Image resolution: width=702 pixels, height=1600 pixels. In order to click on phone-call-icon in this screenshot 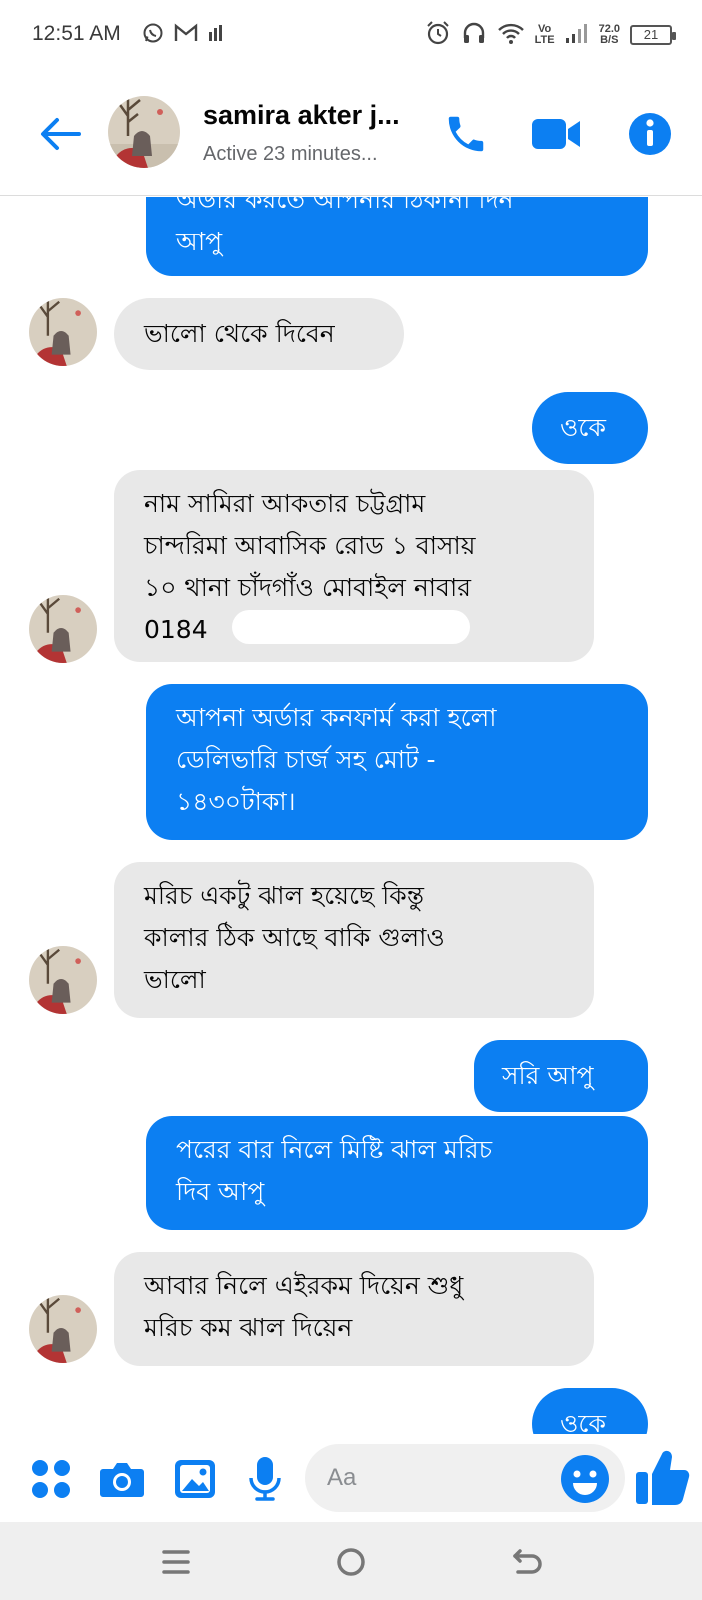, I will do `click(466, 134)`.